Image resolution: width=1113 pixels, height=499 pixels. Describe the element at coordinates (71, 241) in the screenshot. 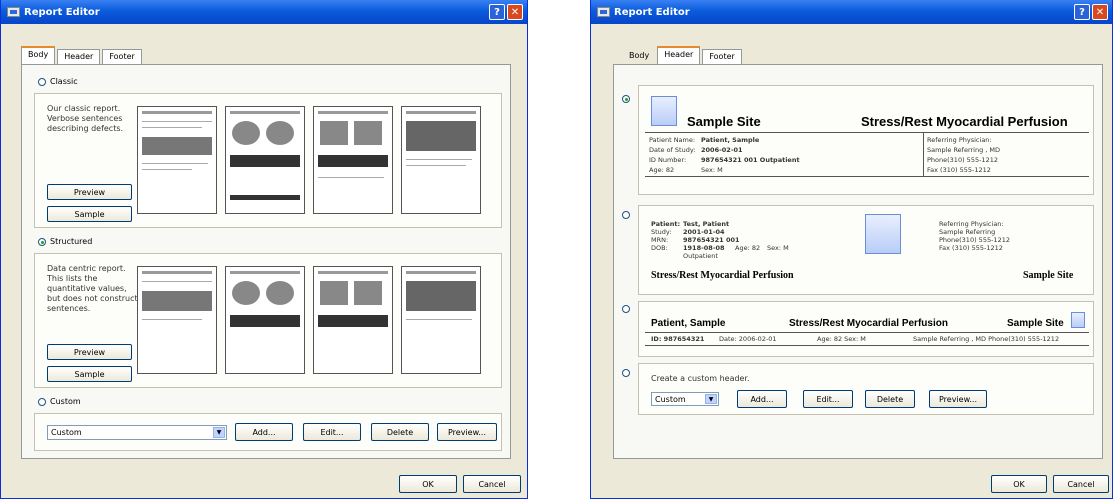

I see `structured-label: Structured` at that location.